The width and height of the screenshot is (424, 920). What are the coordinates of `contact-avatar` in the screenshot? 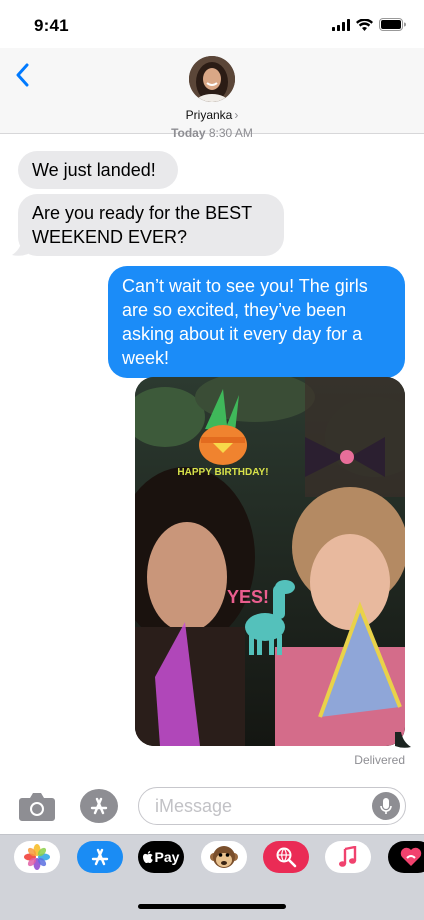 It's located at (212, 79).